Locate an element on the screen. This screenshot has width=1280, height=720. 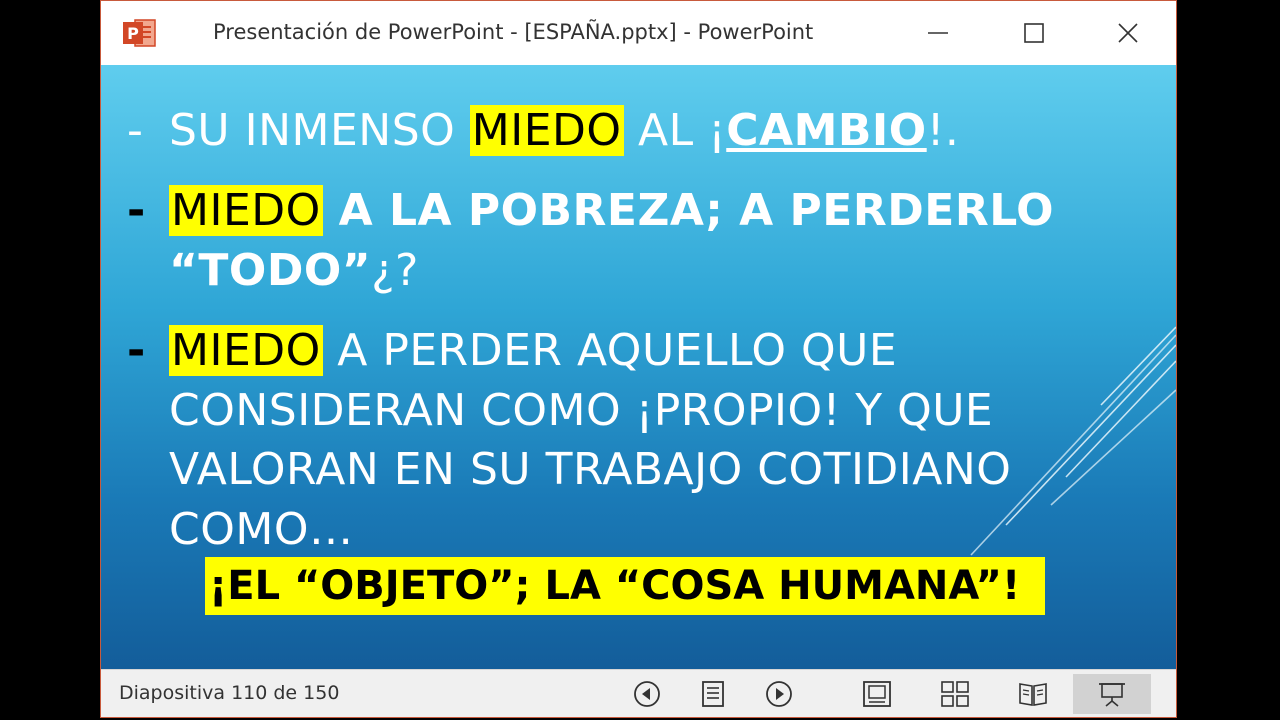
menu-button is located at coordinates (713, 694).